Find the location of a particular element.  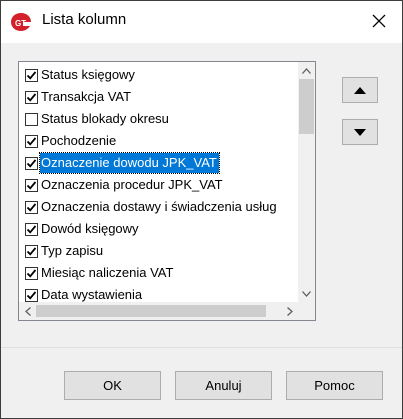

triangle-down-icon is located at coordinates (360, 132).